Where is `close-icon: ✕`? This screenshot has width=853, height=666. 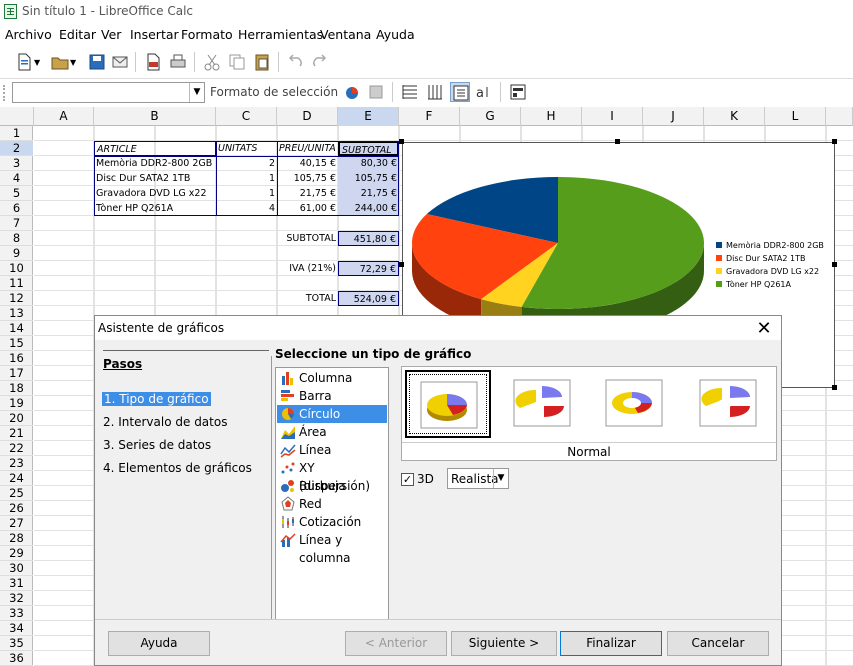
close-icon: ✕ is located at coordinates (764, 328).